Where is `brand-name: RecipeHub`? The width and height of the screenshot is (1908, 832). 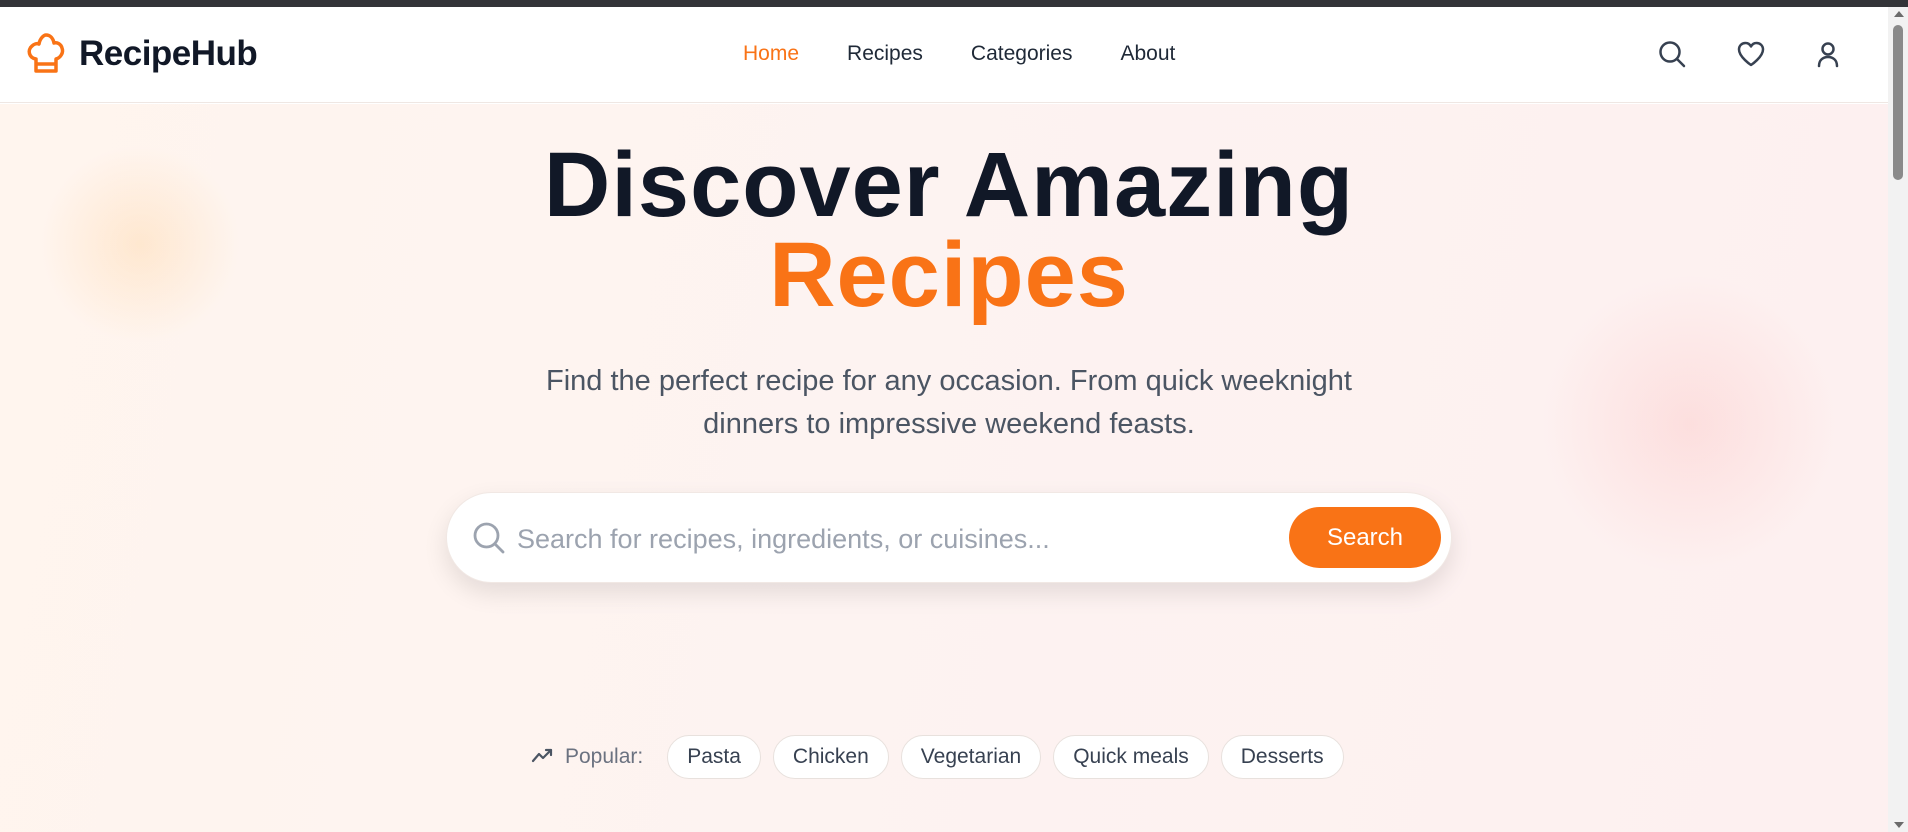
brand-name: RecipeHub is located at coordinates (168, 53).